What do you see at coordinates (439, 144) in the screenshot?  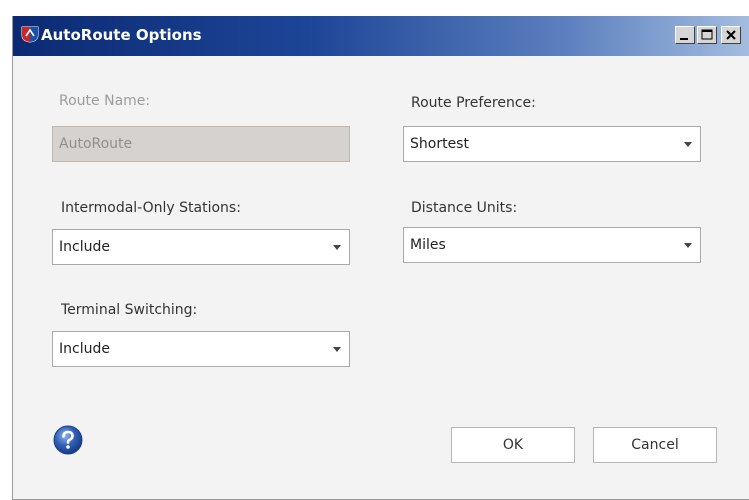 I see `route-preference-value: Shortest` at bounding box center [439, 144].